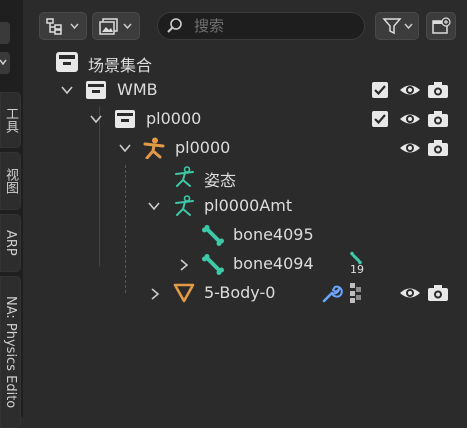 The image size is (467, 428). I want to click on tab-physics-editor-label: NA: Physics Edito, so click(10, 352).